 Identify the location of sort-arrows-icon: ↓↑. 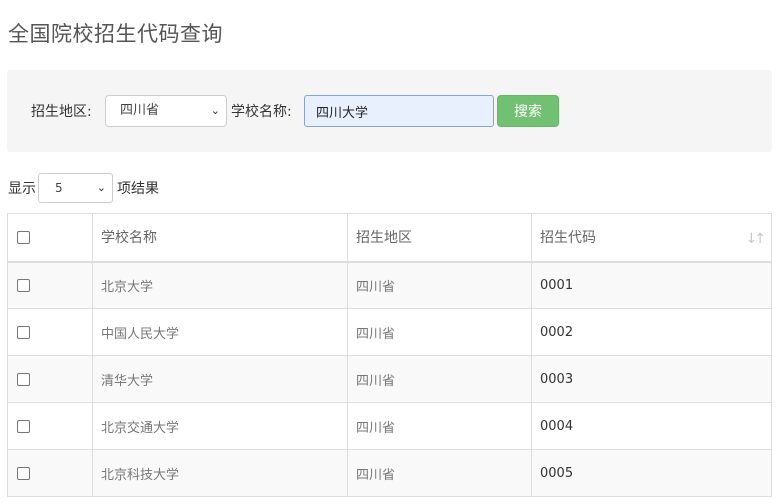
(756, 239).